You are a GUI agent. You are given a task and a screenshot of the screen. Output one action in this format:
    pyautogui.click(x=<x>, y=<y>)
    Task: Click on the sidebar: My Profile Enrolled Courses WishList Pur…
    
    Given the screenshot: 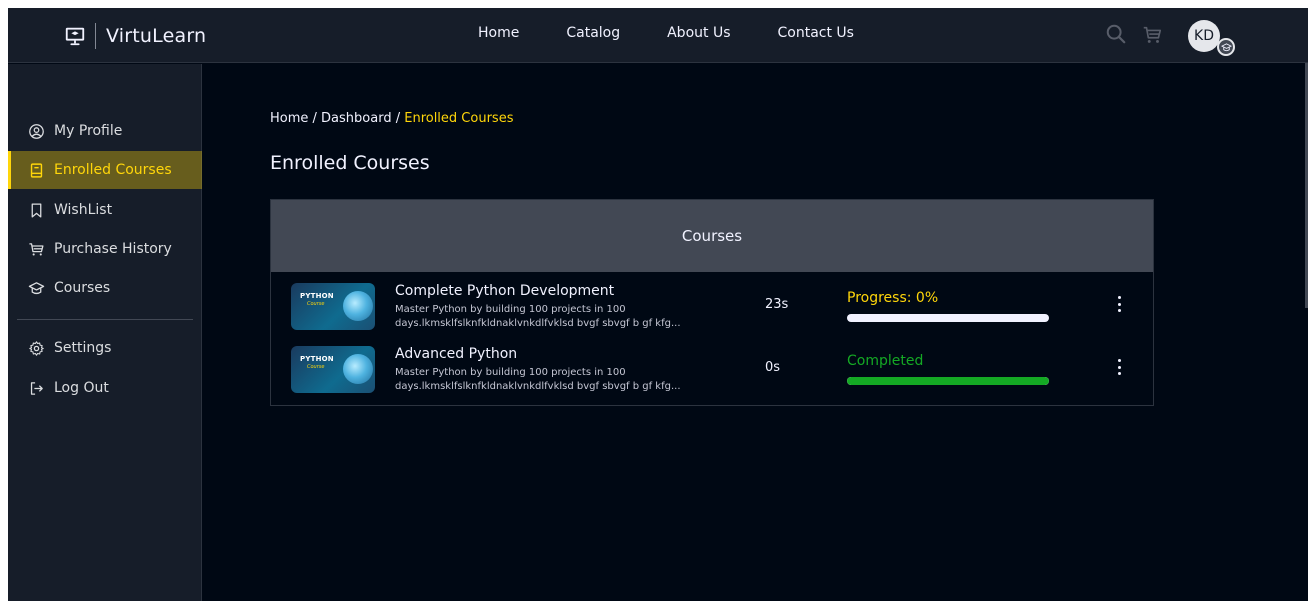 What is the action you would take?
    pyautogui.click(x=105, y=332)
    